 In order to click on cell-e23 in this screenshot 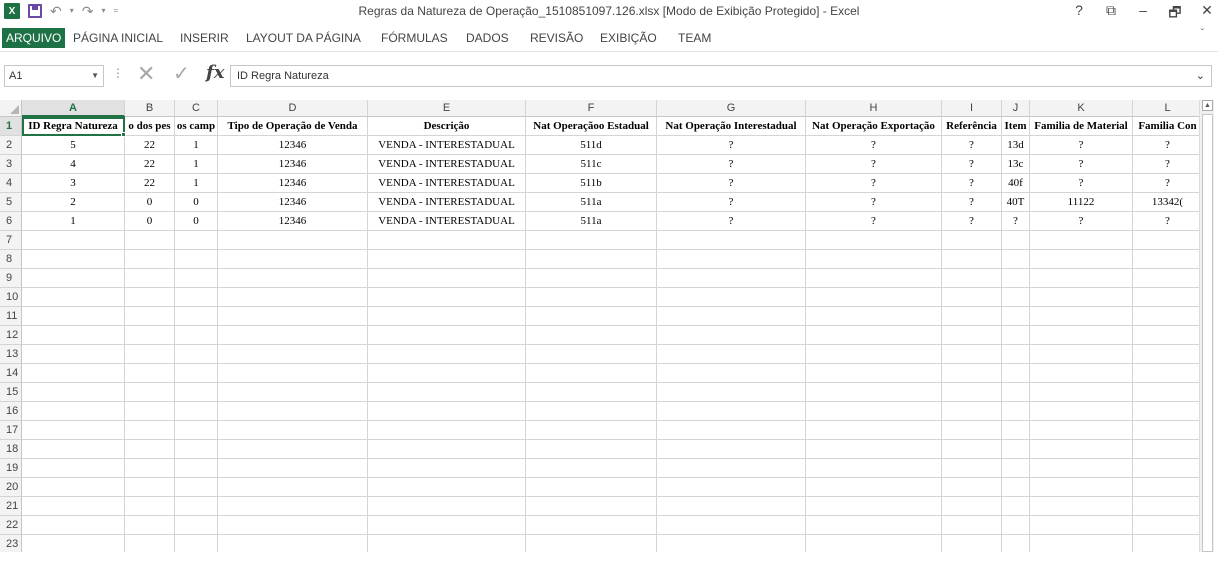, I will do `click(447, 543)`.